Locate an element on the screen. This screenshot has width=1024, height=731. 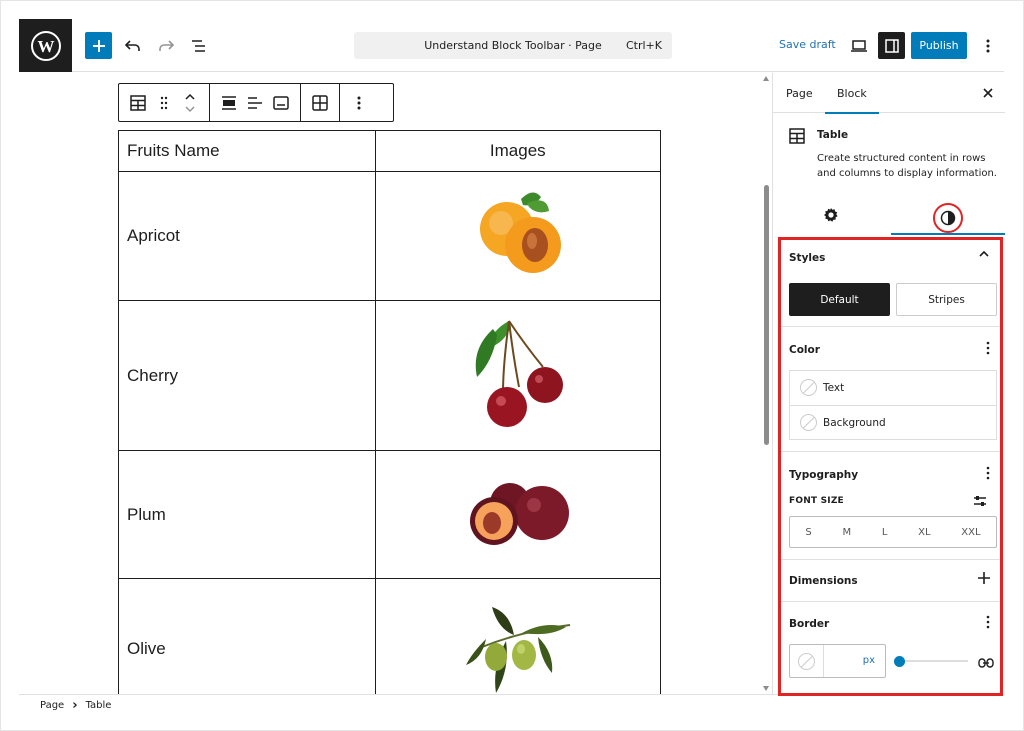
sidebar-tabs: Page Block is located at coordinates (889, 93).